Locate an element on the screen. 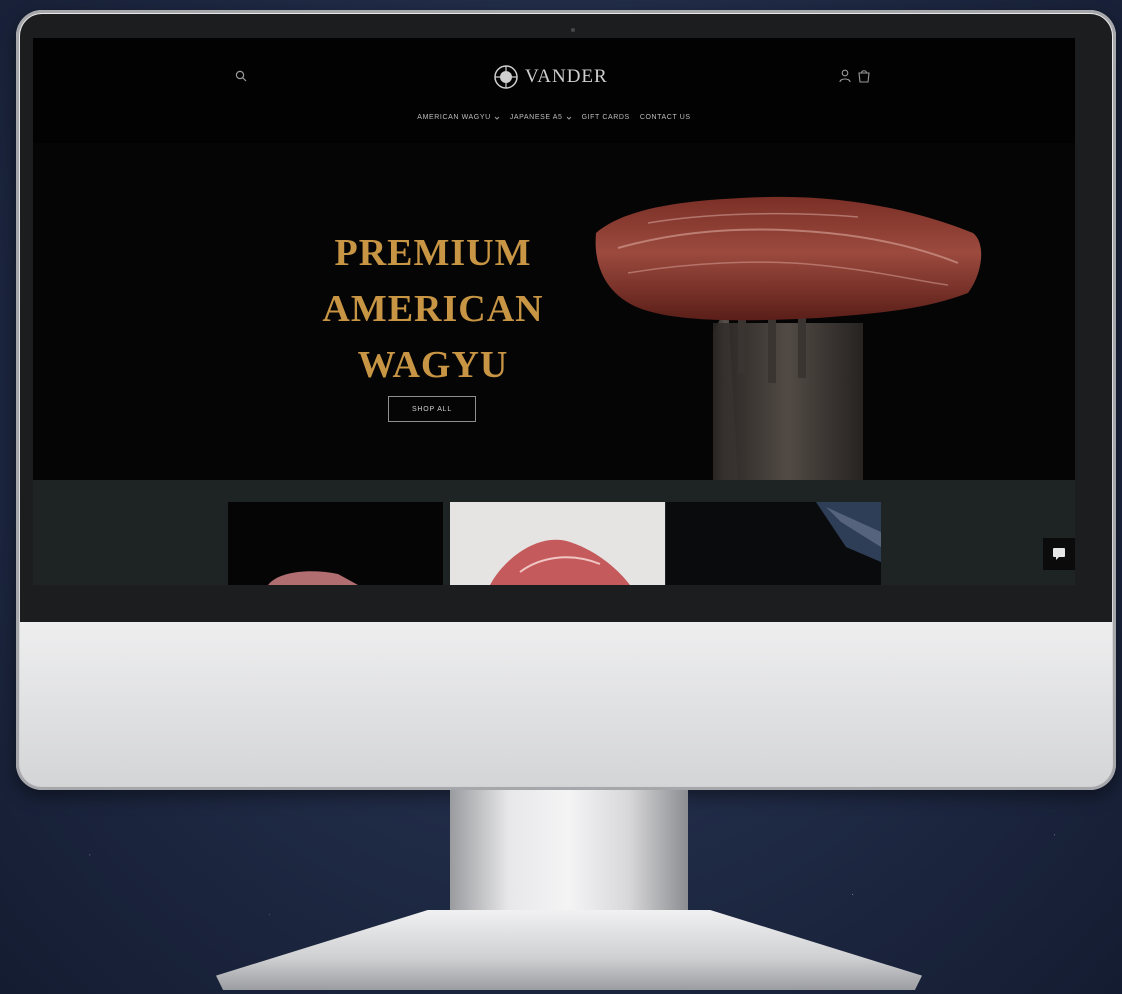  chat-widget-button is located at coordinates (1059, 554).